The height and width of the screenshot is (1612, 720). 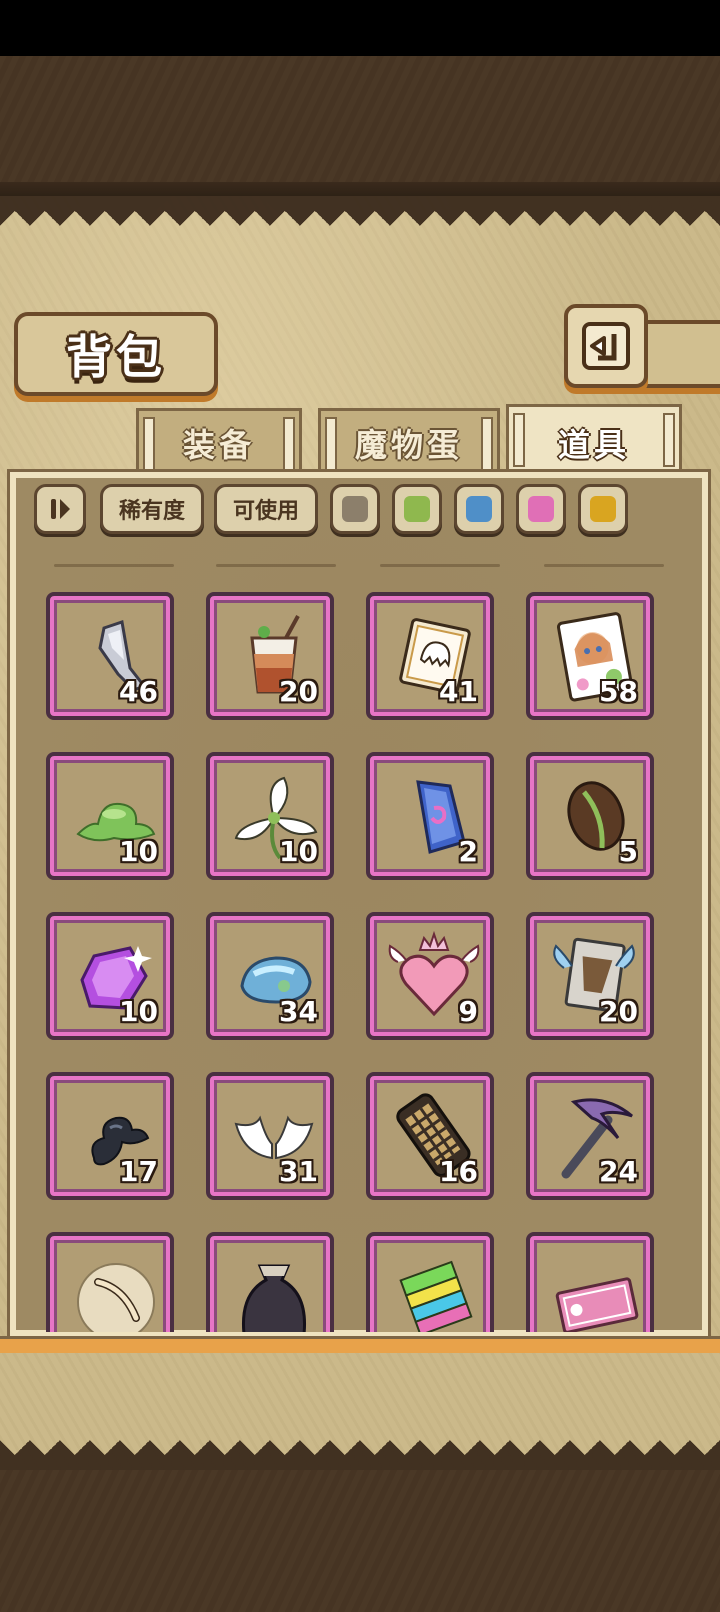 I want to click on sort-toggle-icon, so click(x=60, y=509).